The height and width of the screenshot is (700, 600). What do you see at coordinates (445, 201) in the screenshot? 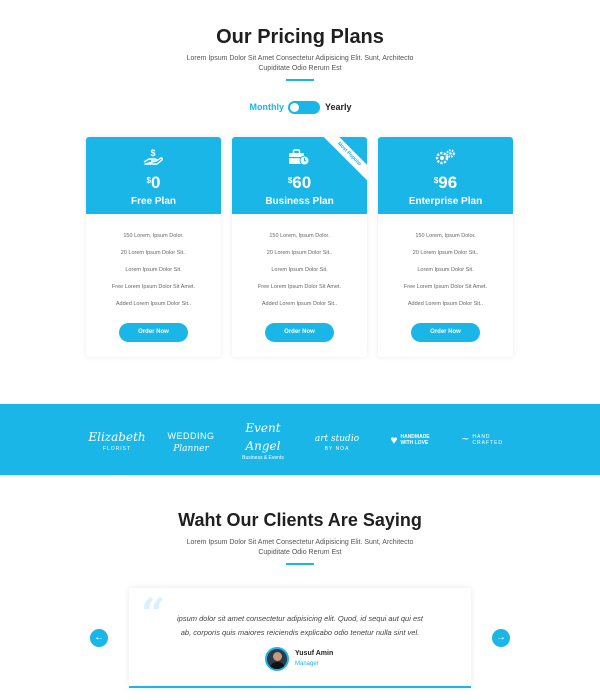
I see `plan-name: Enterprise Plan` at bounding box center [445, 201].